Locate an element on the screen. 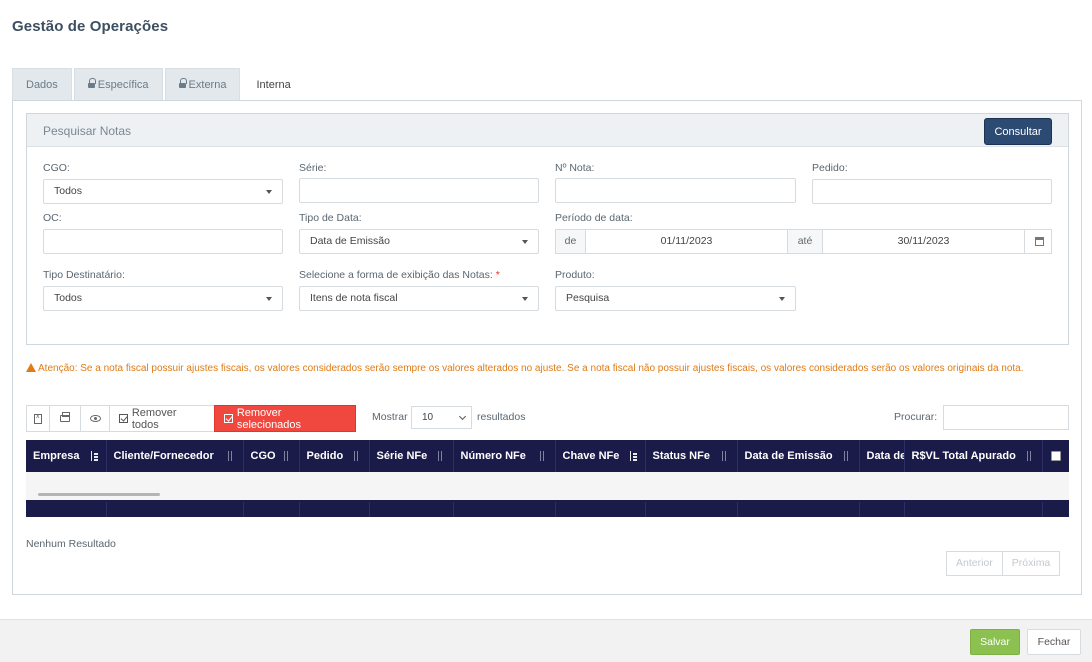 This screenshot has width=1092, height=662. nota-input is located at coordinates (675, 190).